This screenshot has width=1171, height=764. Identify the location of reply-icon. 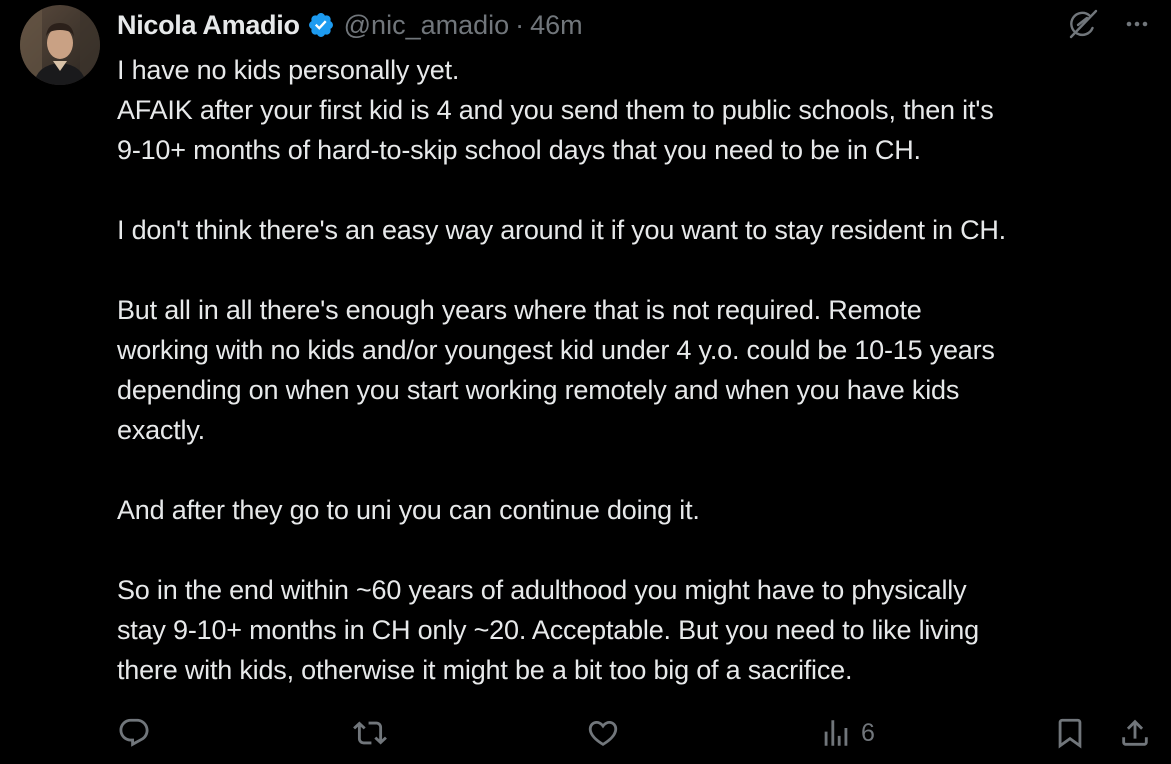
(134, 732).